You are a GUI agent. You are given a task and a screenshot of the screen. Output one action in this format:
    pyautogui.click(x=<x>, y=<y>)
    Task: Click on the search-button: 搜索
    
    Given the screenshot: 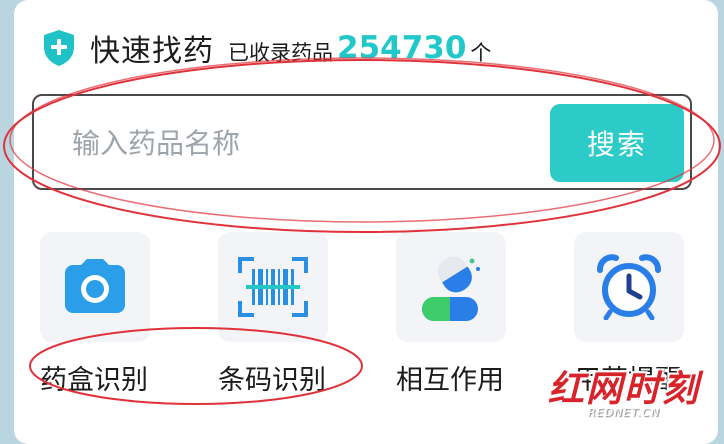 What is the action you would take?
    pyautogui.click(x=617, y=143)
    